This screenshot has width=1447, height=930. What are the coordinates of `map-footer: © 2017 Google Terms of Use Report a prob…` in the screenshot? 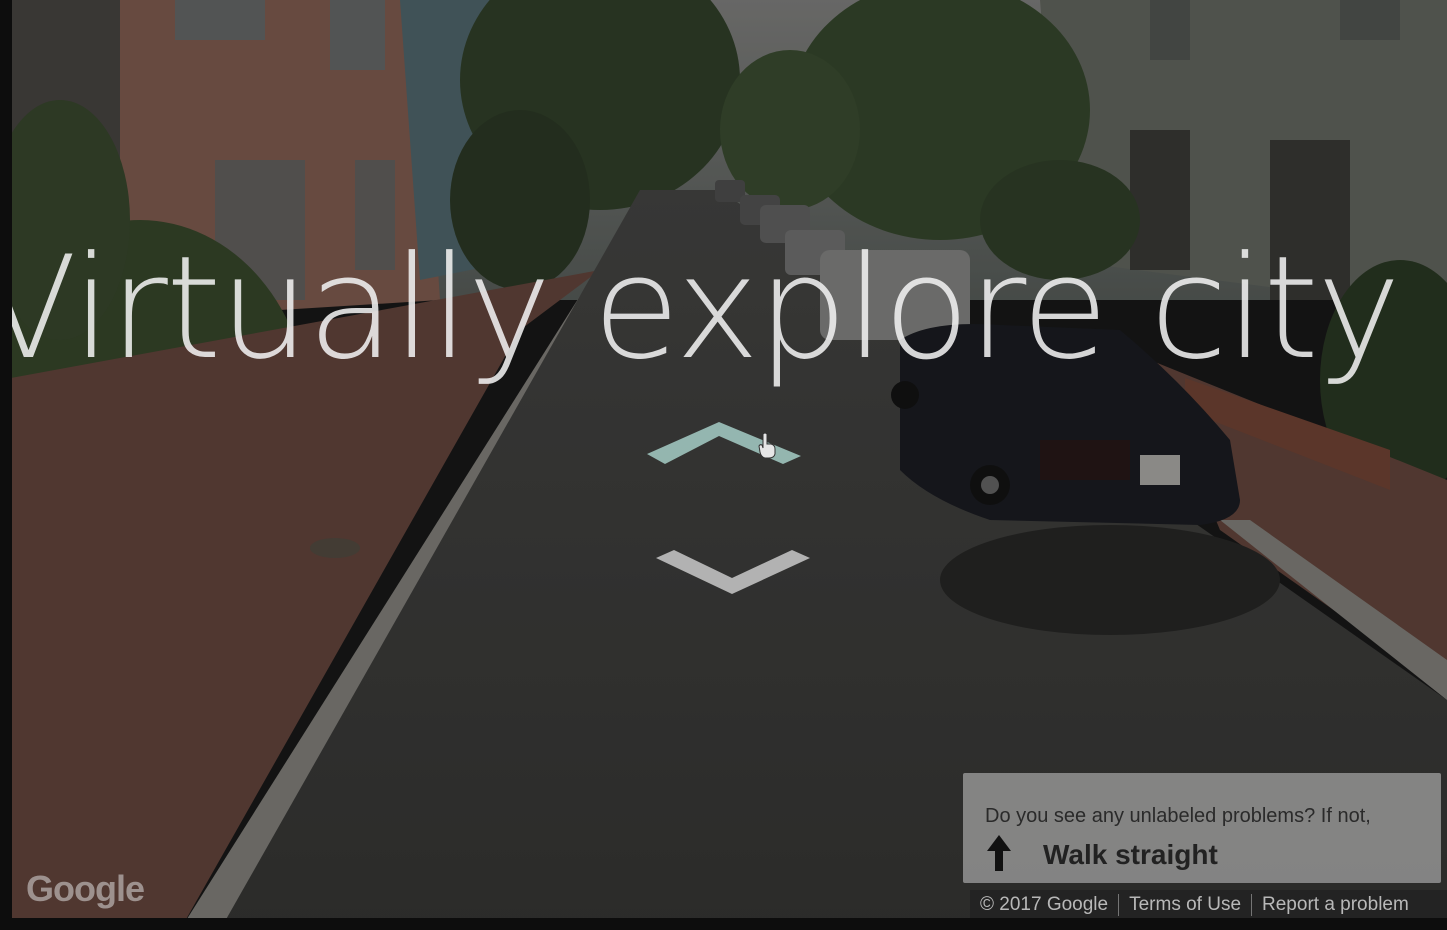 It's located at (1208, 905).